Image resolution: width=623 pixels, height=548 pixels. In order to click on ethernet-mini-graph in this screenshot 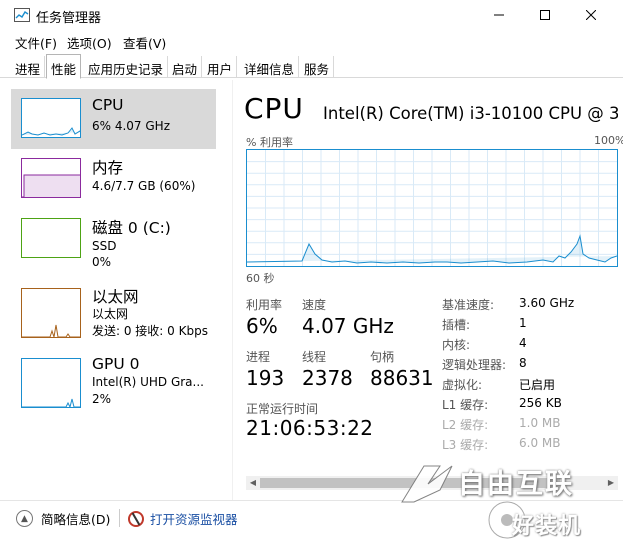, I will do `click(51, 313)`.